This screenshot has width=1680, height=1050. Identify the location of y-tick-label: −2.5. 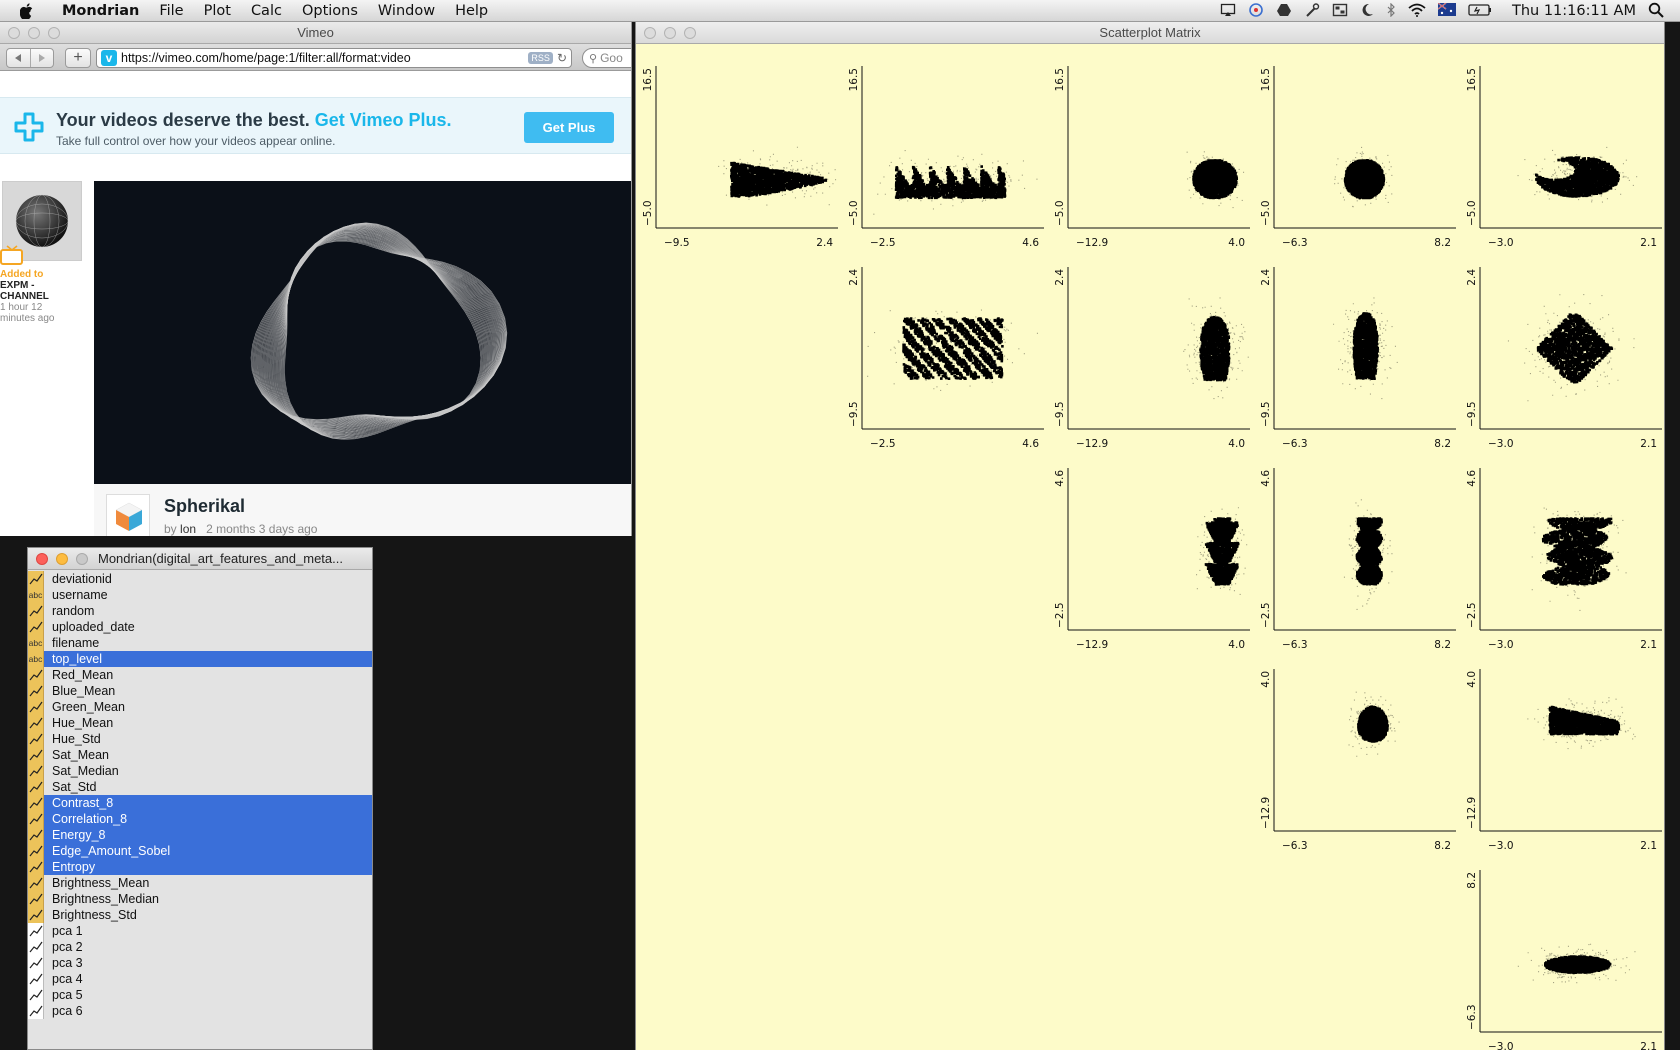
(1060, 616).